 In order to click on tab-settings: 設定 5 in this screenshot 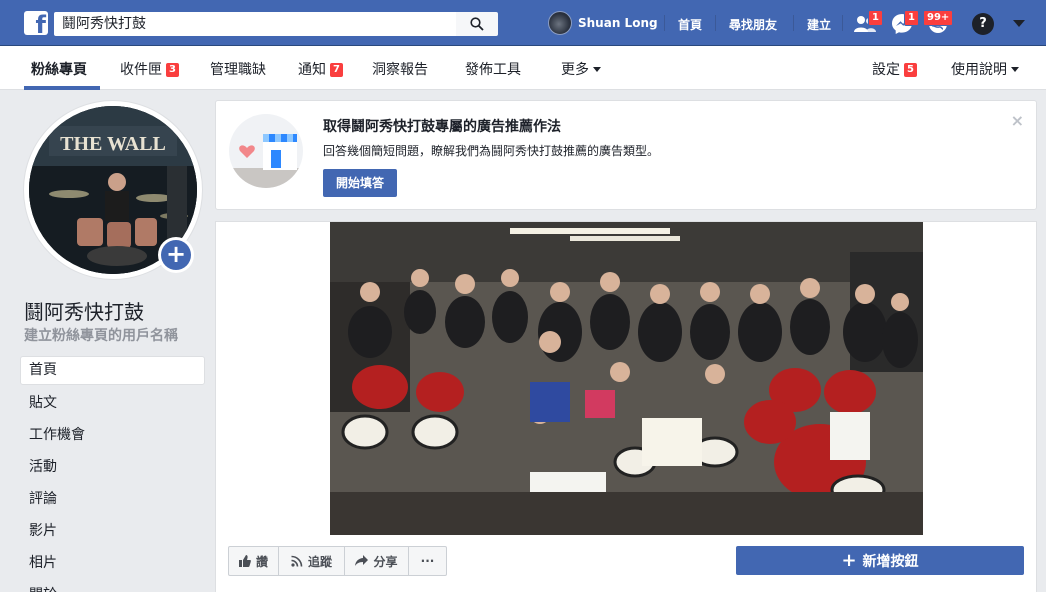, I will do `click(894, 69)`.